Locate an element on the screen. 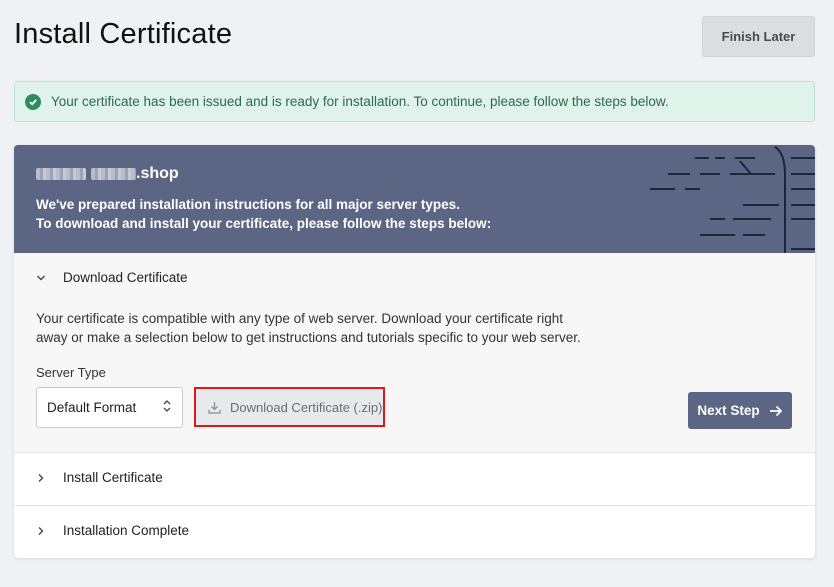 The image size is (834, 587). step-label: Download Certificate is located at coordinates (125, 277).